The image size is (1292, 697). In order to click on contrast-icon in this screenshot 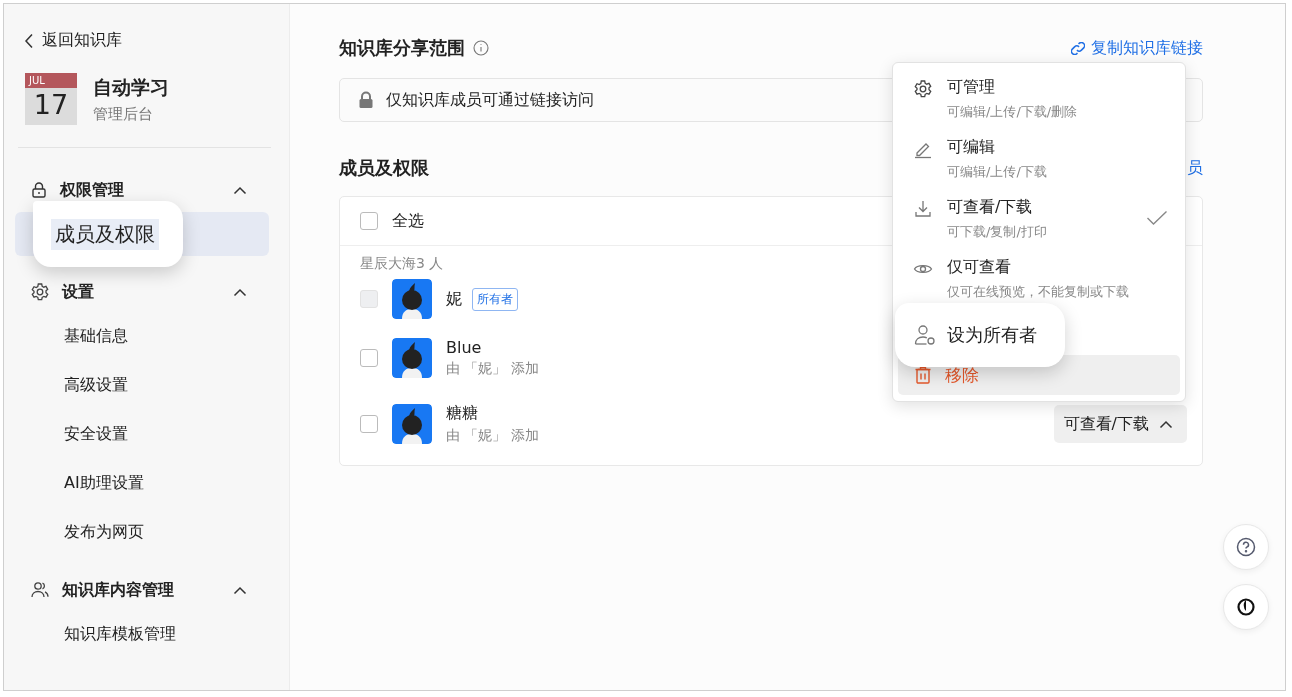, I will do `click(1246, 607)`.